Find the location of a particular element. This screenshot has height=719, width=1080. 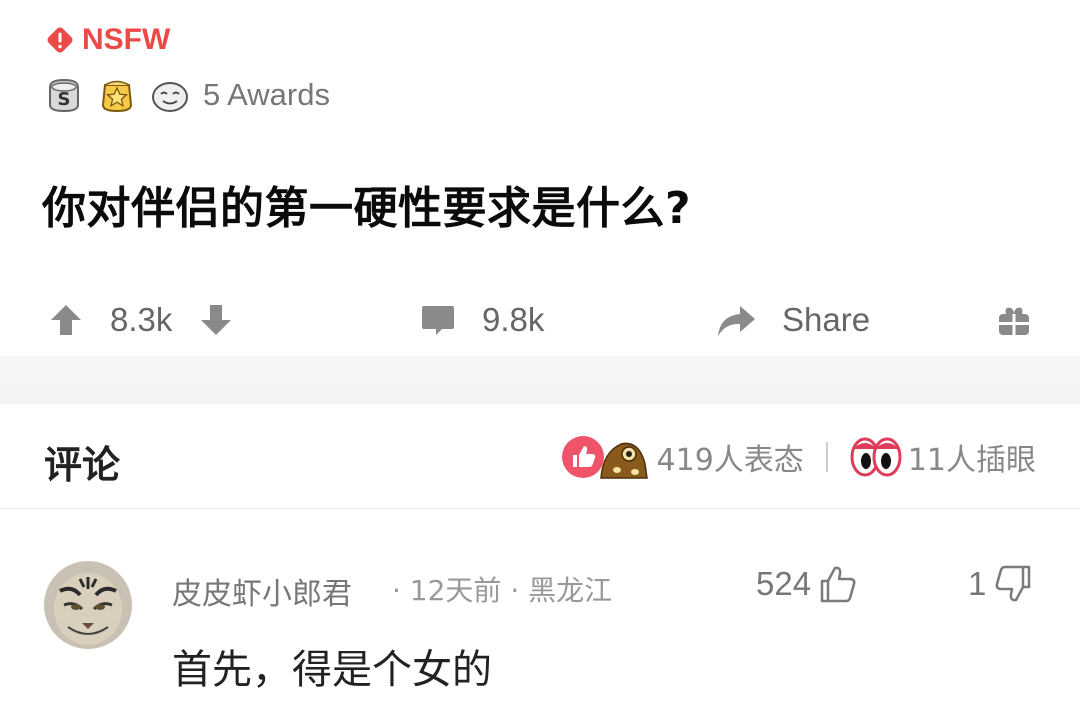

nsfw-label: NSFW is located at coordinates (126, 39).